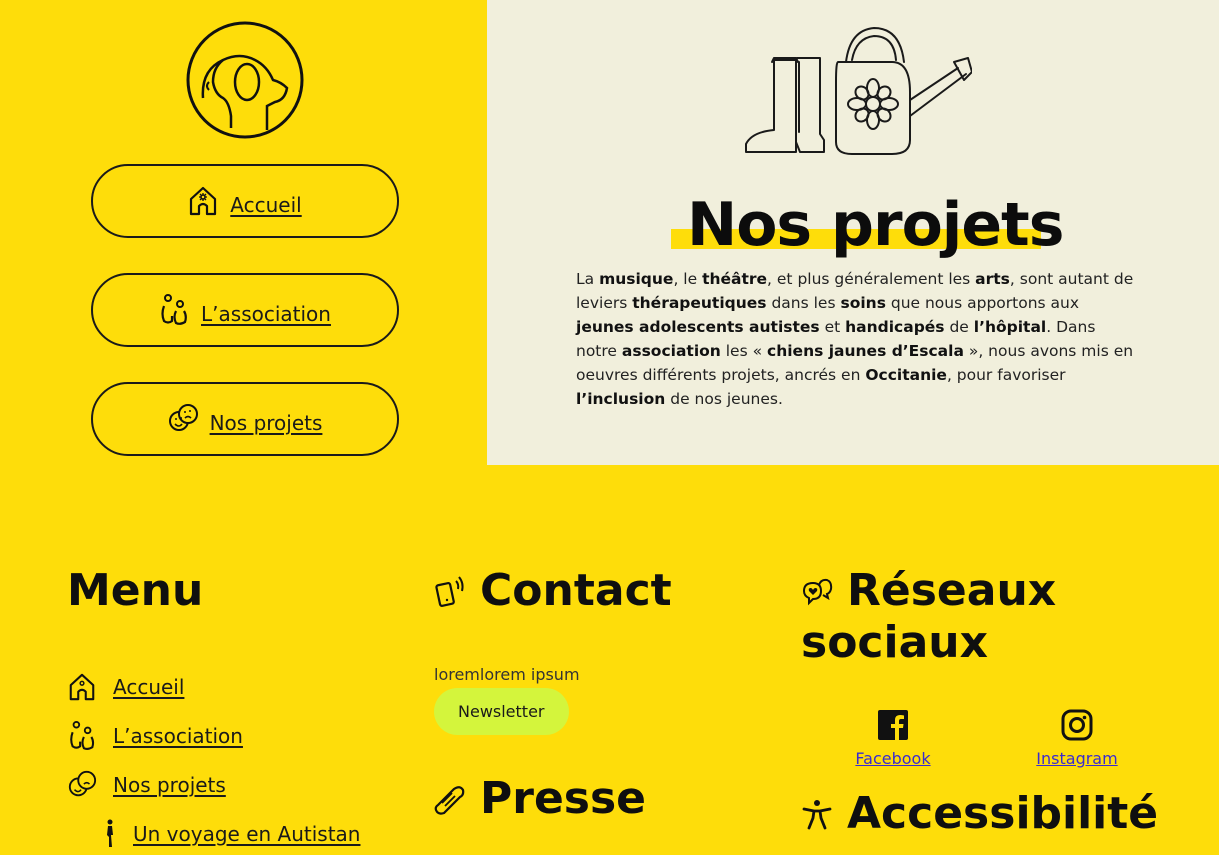 The height and width of the screenshot is (855, 1219). What do you see at coordinates (1003, 813) in the screenshot?
I see `accessibility-title: Accessibilité` at bounding box center [1003, 813].